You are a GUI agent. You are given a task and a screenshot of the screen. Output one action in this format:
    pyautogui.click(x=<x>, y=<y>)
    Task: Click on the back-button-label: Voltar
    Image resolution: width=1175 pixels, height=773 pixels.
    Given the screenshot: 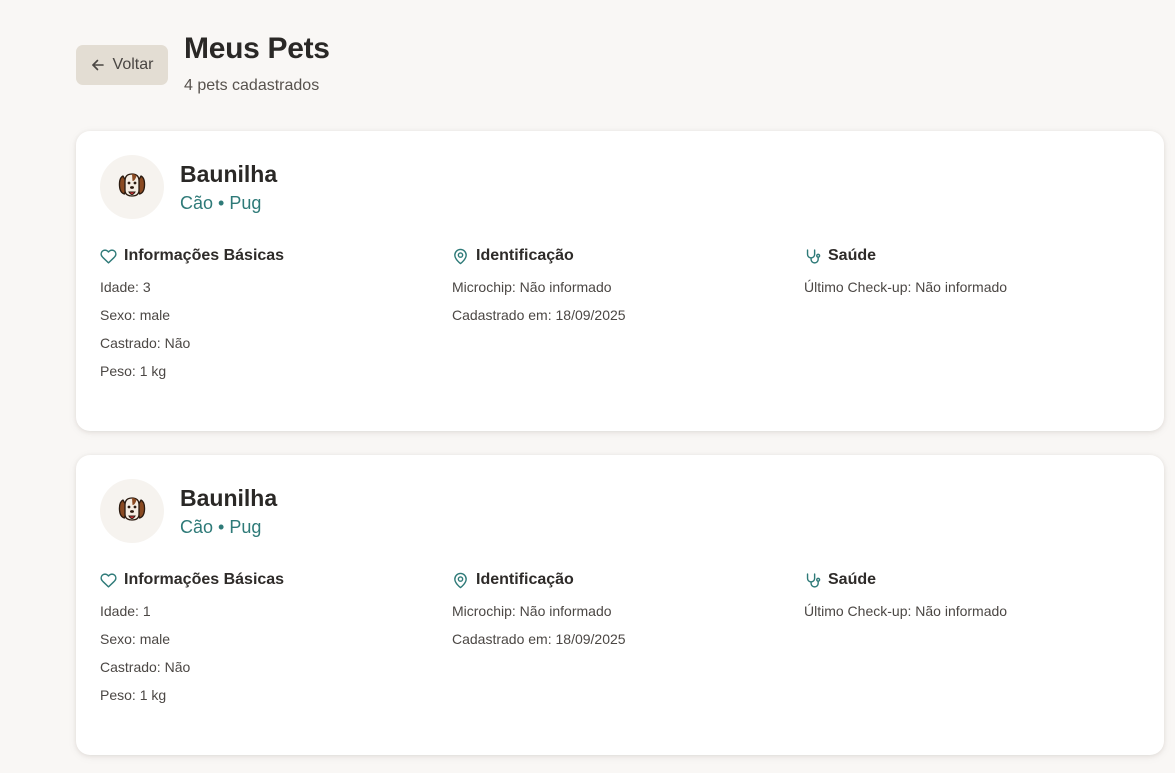 What is the action you would take?
    pyautogui.click(x=133, y=64)
    